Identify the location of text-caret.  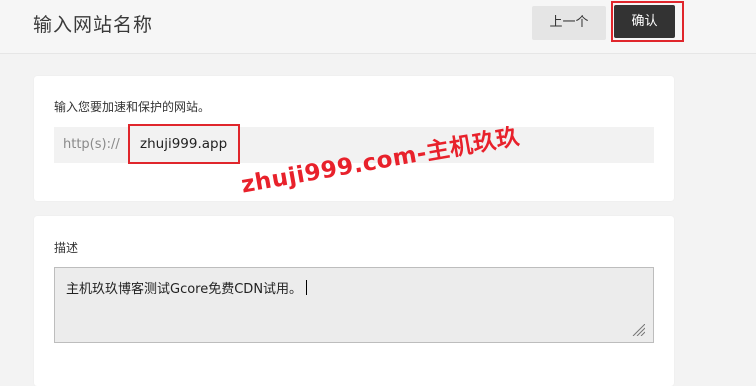
(307, 287).